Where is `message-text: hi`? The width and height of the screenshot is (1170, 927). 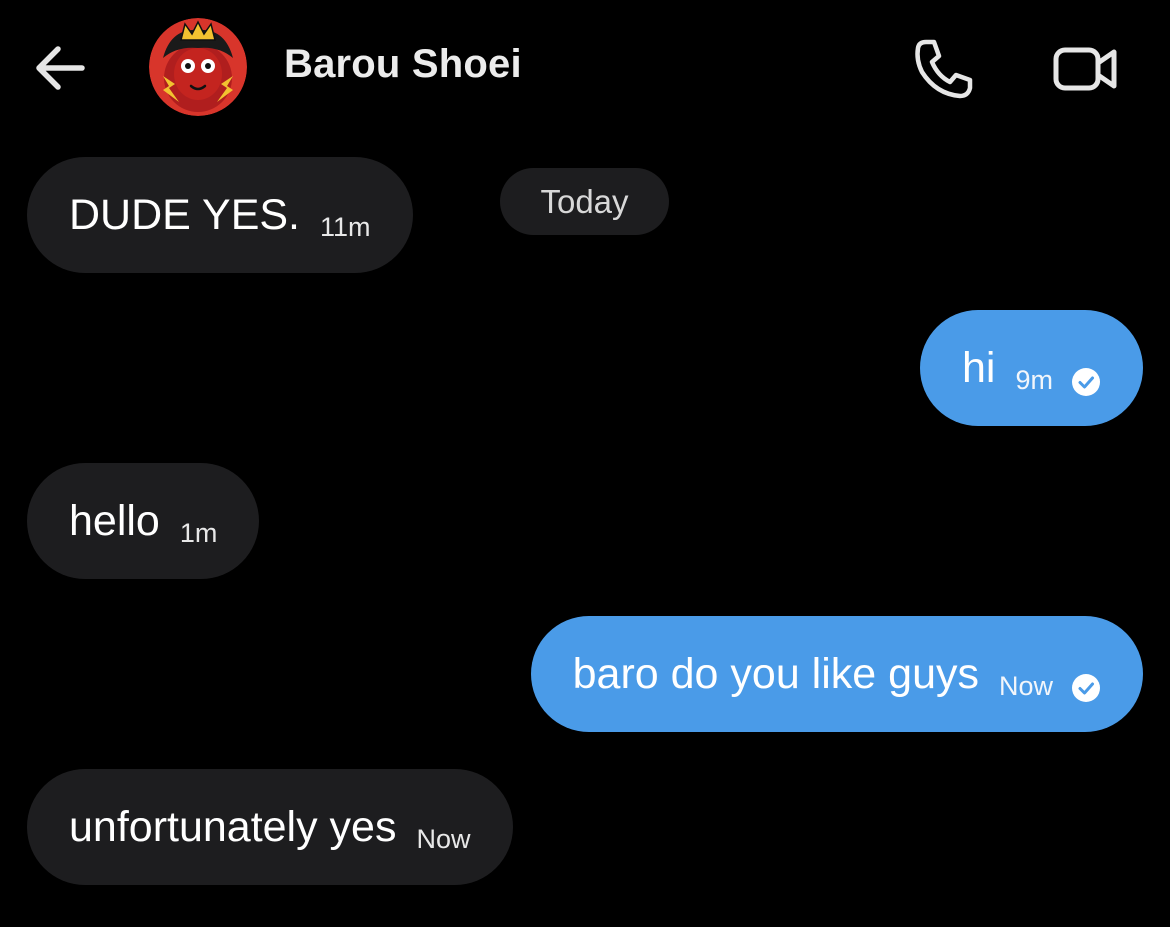
message-text: hi is located at coordinates (979, 367).